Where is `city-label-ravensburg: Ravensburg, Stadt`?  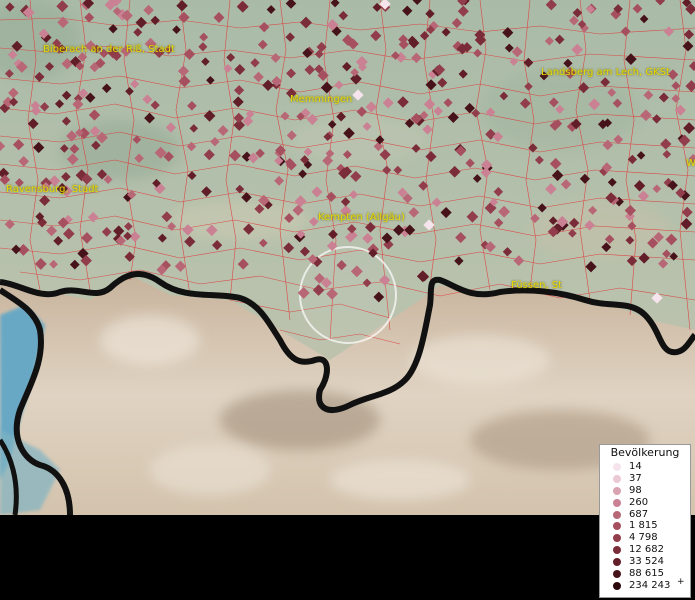
city-label-ravensburg: Ravensburg, Stadt is located at coordinates (52, 189).